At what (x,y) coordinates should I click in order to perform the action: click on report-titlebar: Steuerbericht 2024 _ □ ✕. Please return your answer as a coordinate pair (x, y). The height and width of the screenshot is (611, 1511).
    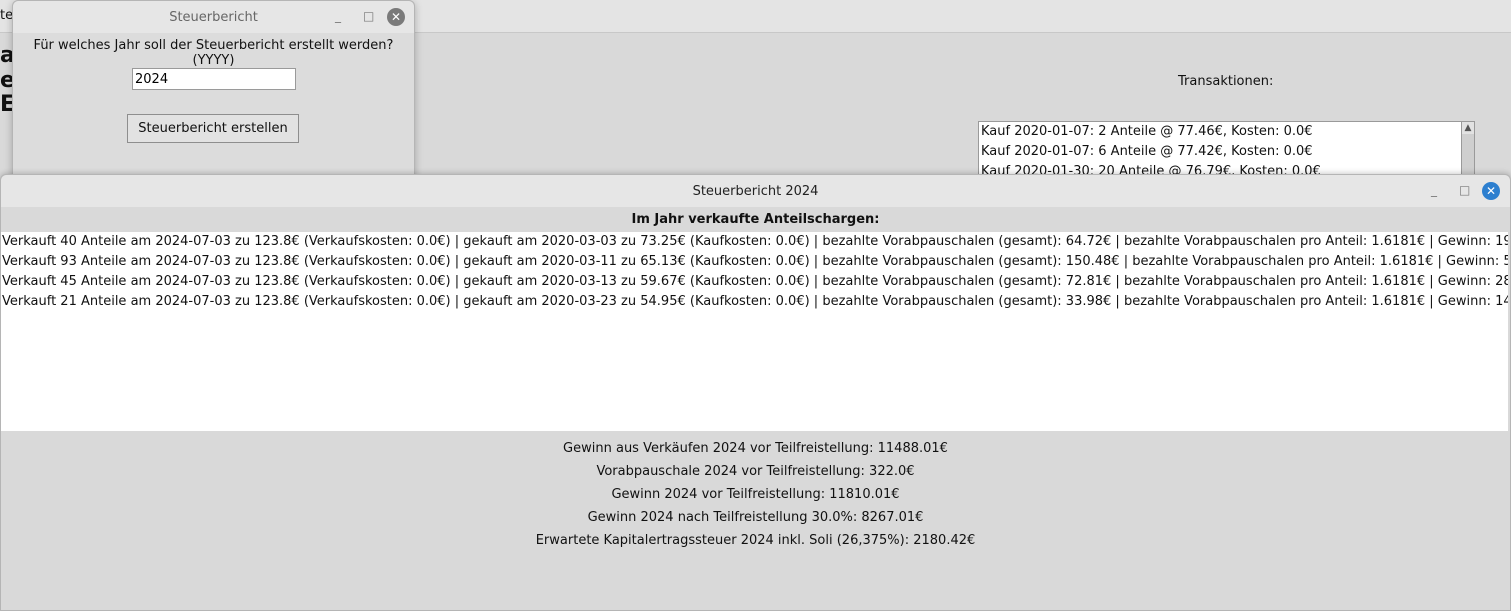
    Looking at the image, I should click on (755, 191).